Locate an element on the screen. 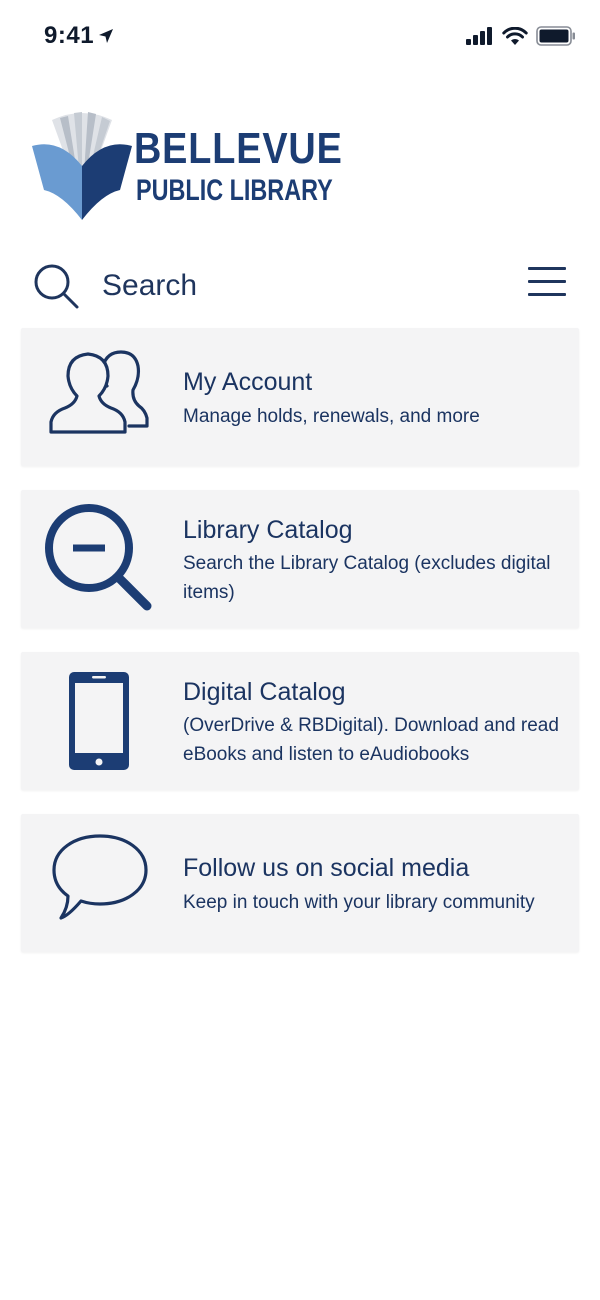 The height and width of the screenshot is (1300, 600). hamburger-menu-icon is located at coordinates (548, 282).